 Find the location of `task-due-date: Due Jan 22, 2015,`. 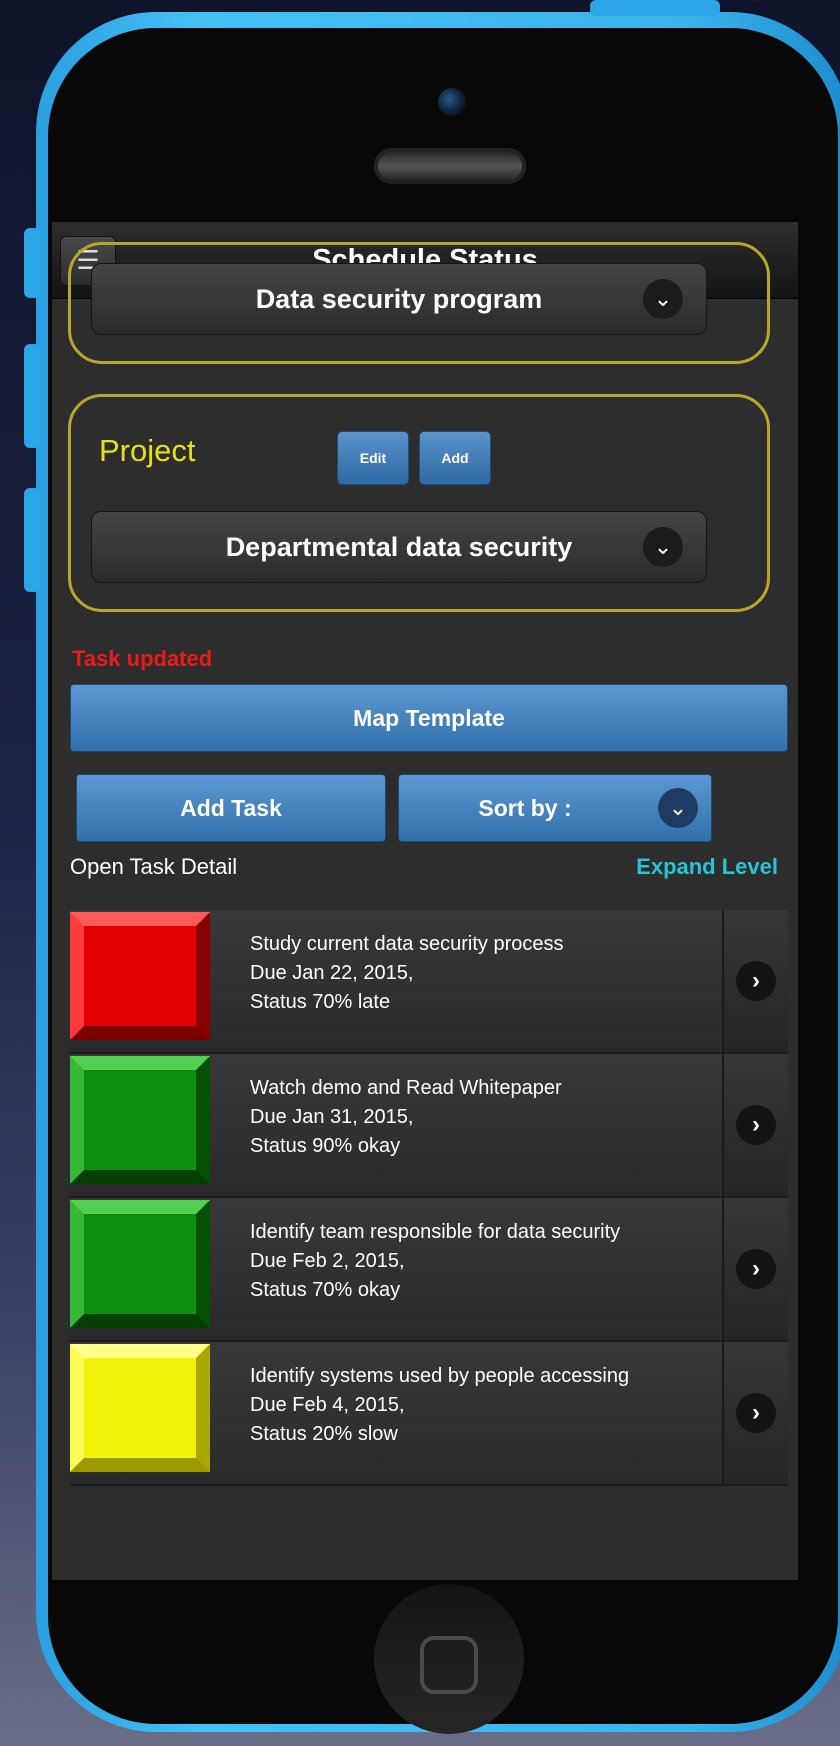

task-due-date: Due Jan 22, 2015, is located at coordinates (332, 973).